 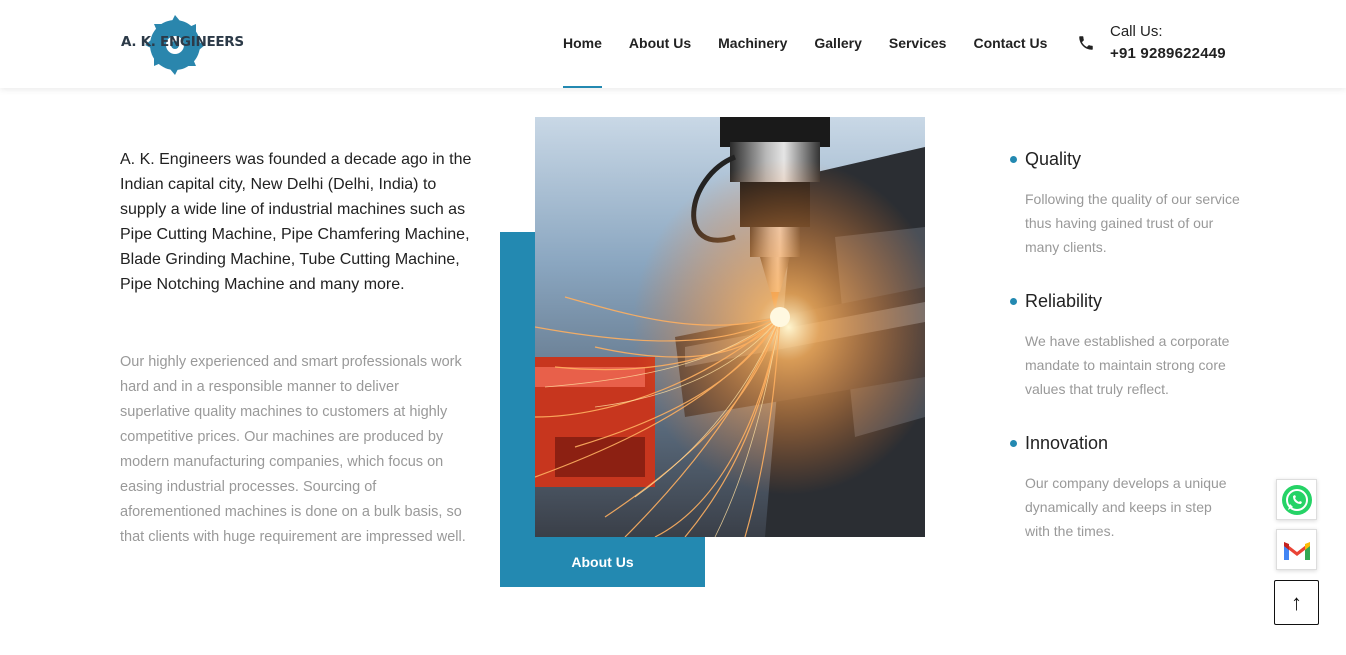 I want to click on feature-title: Reliability, so click(x=1125, y=301).